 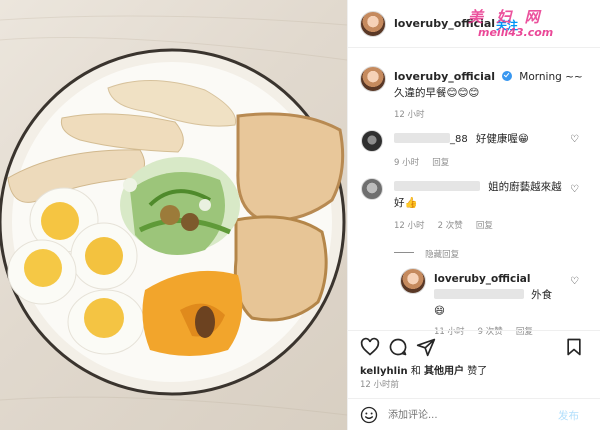 I want to click on like-heart-icon, so click(x=370, y=347).